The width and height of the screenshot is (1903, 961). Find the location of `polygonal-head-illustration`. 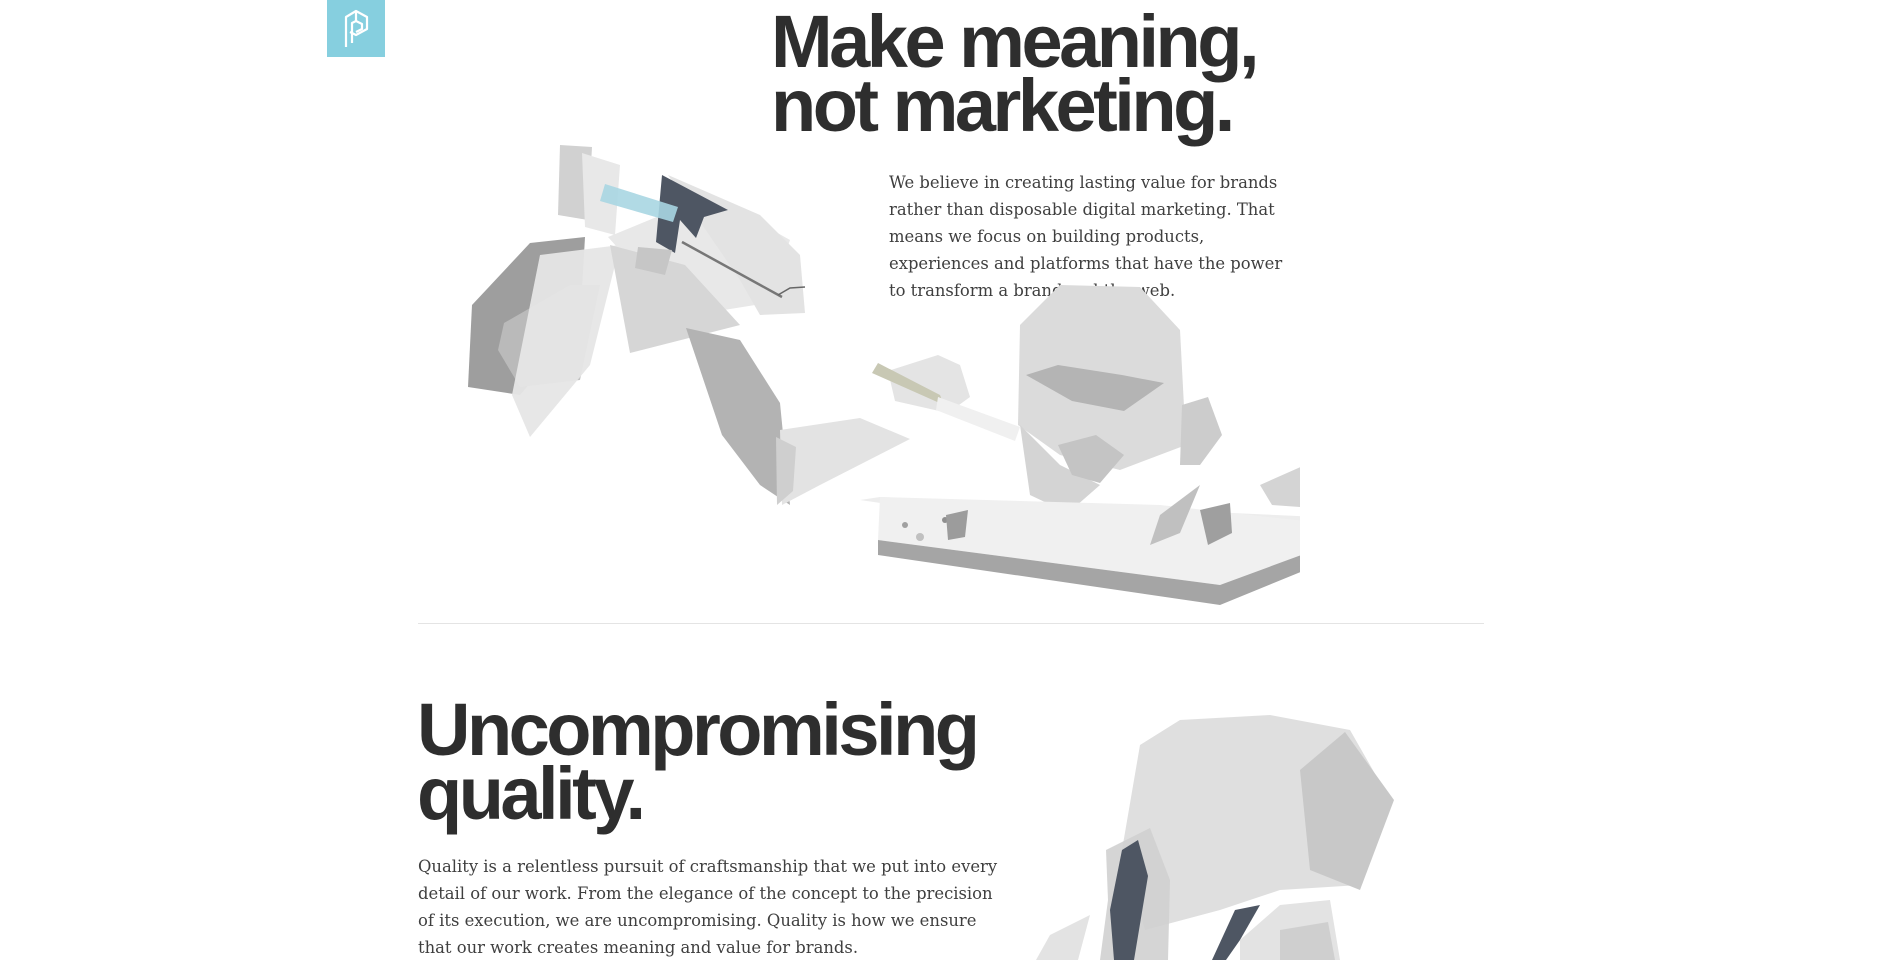

polygonal-head-illustration is located at coordinates (1215, 837).